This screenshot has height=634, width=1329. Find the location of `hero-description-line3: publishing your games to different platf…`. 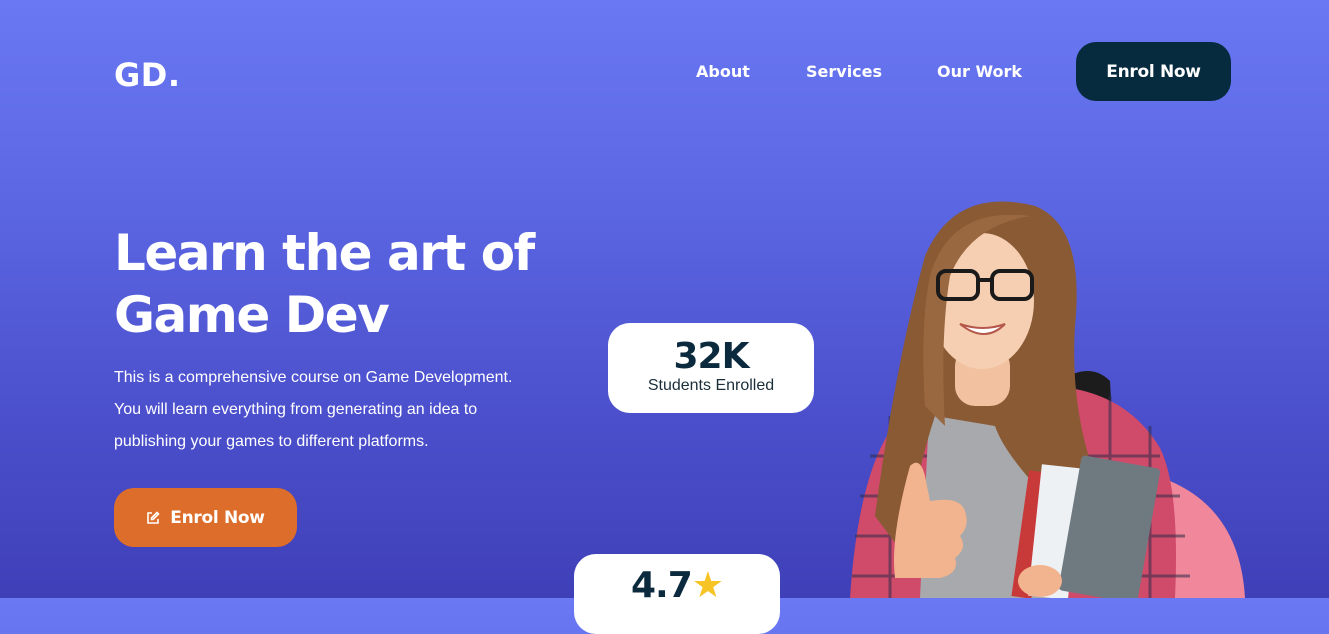

hero-description-line3: publishing your games to different platf… is located at coordinates (271, 441).